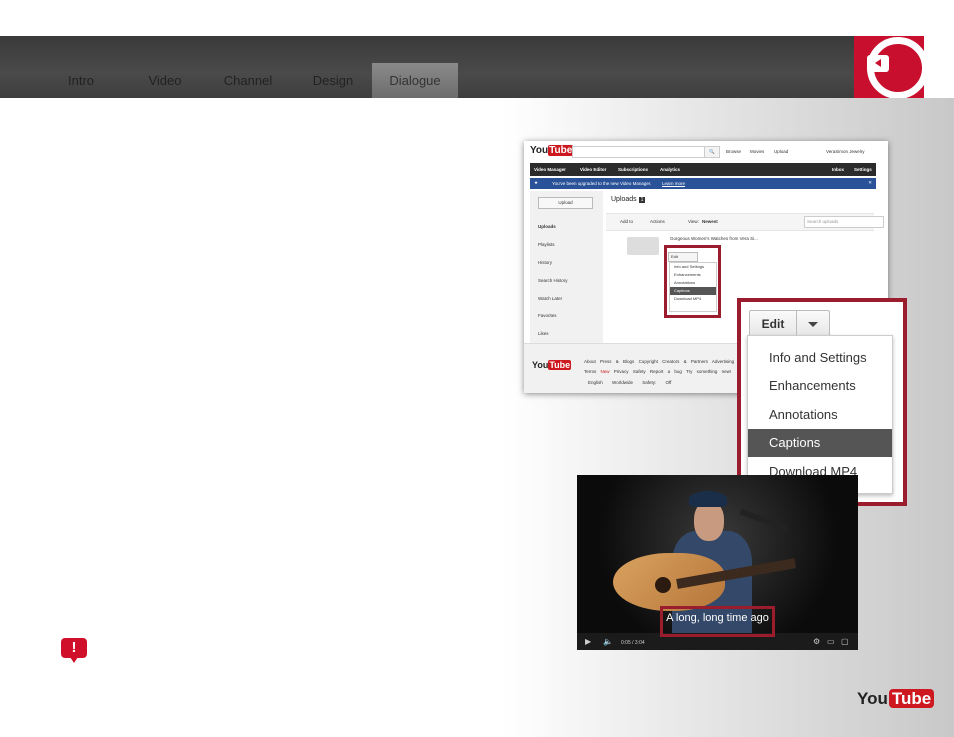 Image resolution: width=954 pixels, height=737 pixels. What do you see at coordinates (608, 641) in the screenshot?
I see `volume-icon: 🔈` at bounding box center [608, 641].